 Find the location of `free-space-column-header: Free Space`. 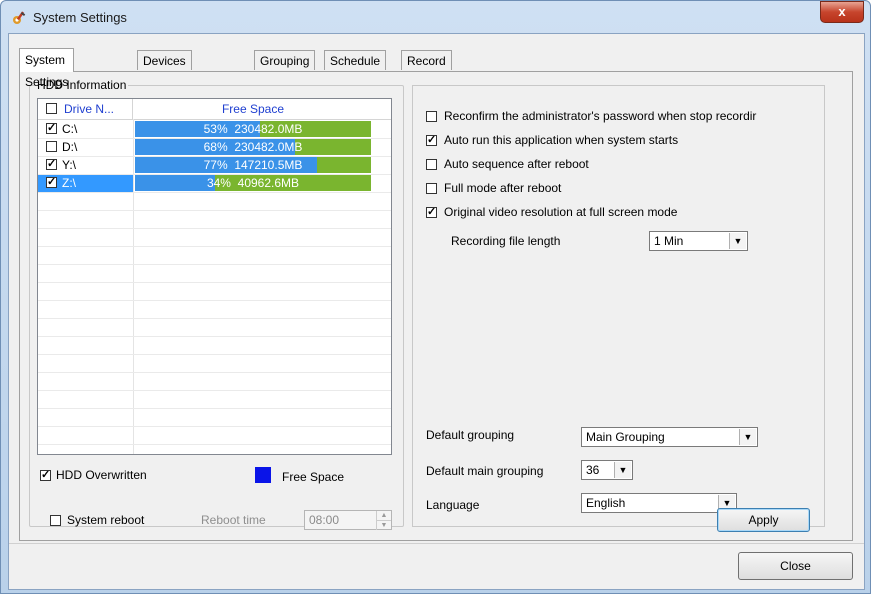

free-space-column-header: Free Space is located at coordinates (253, 109).